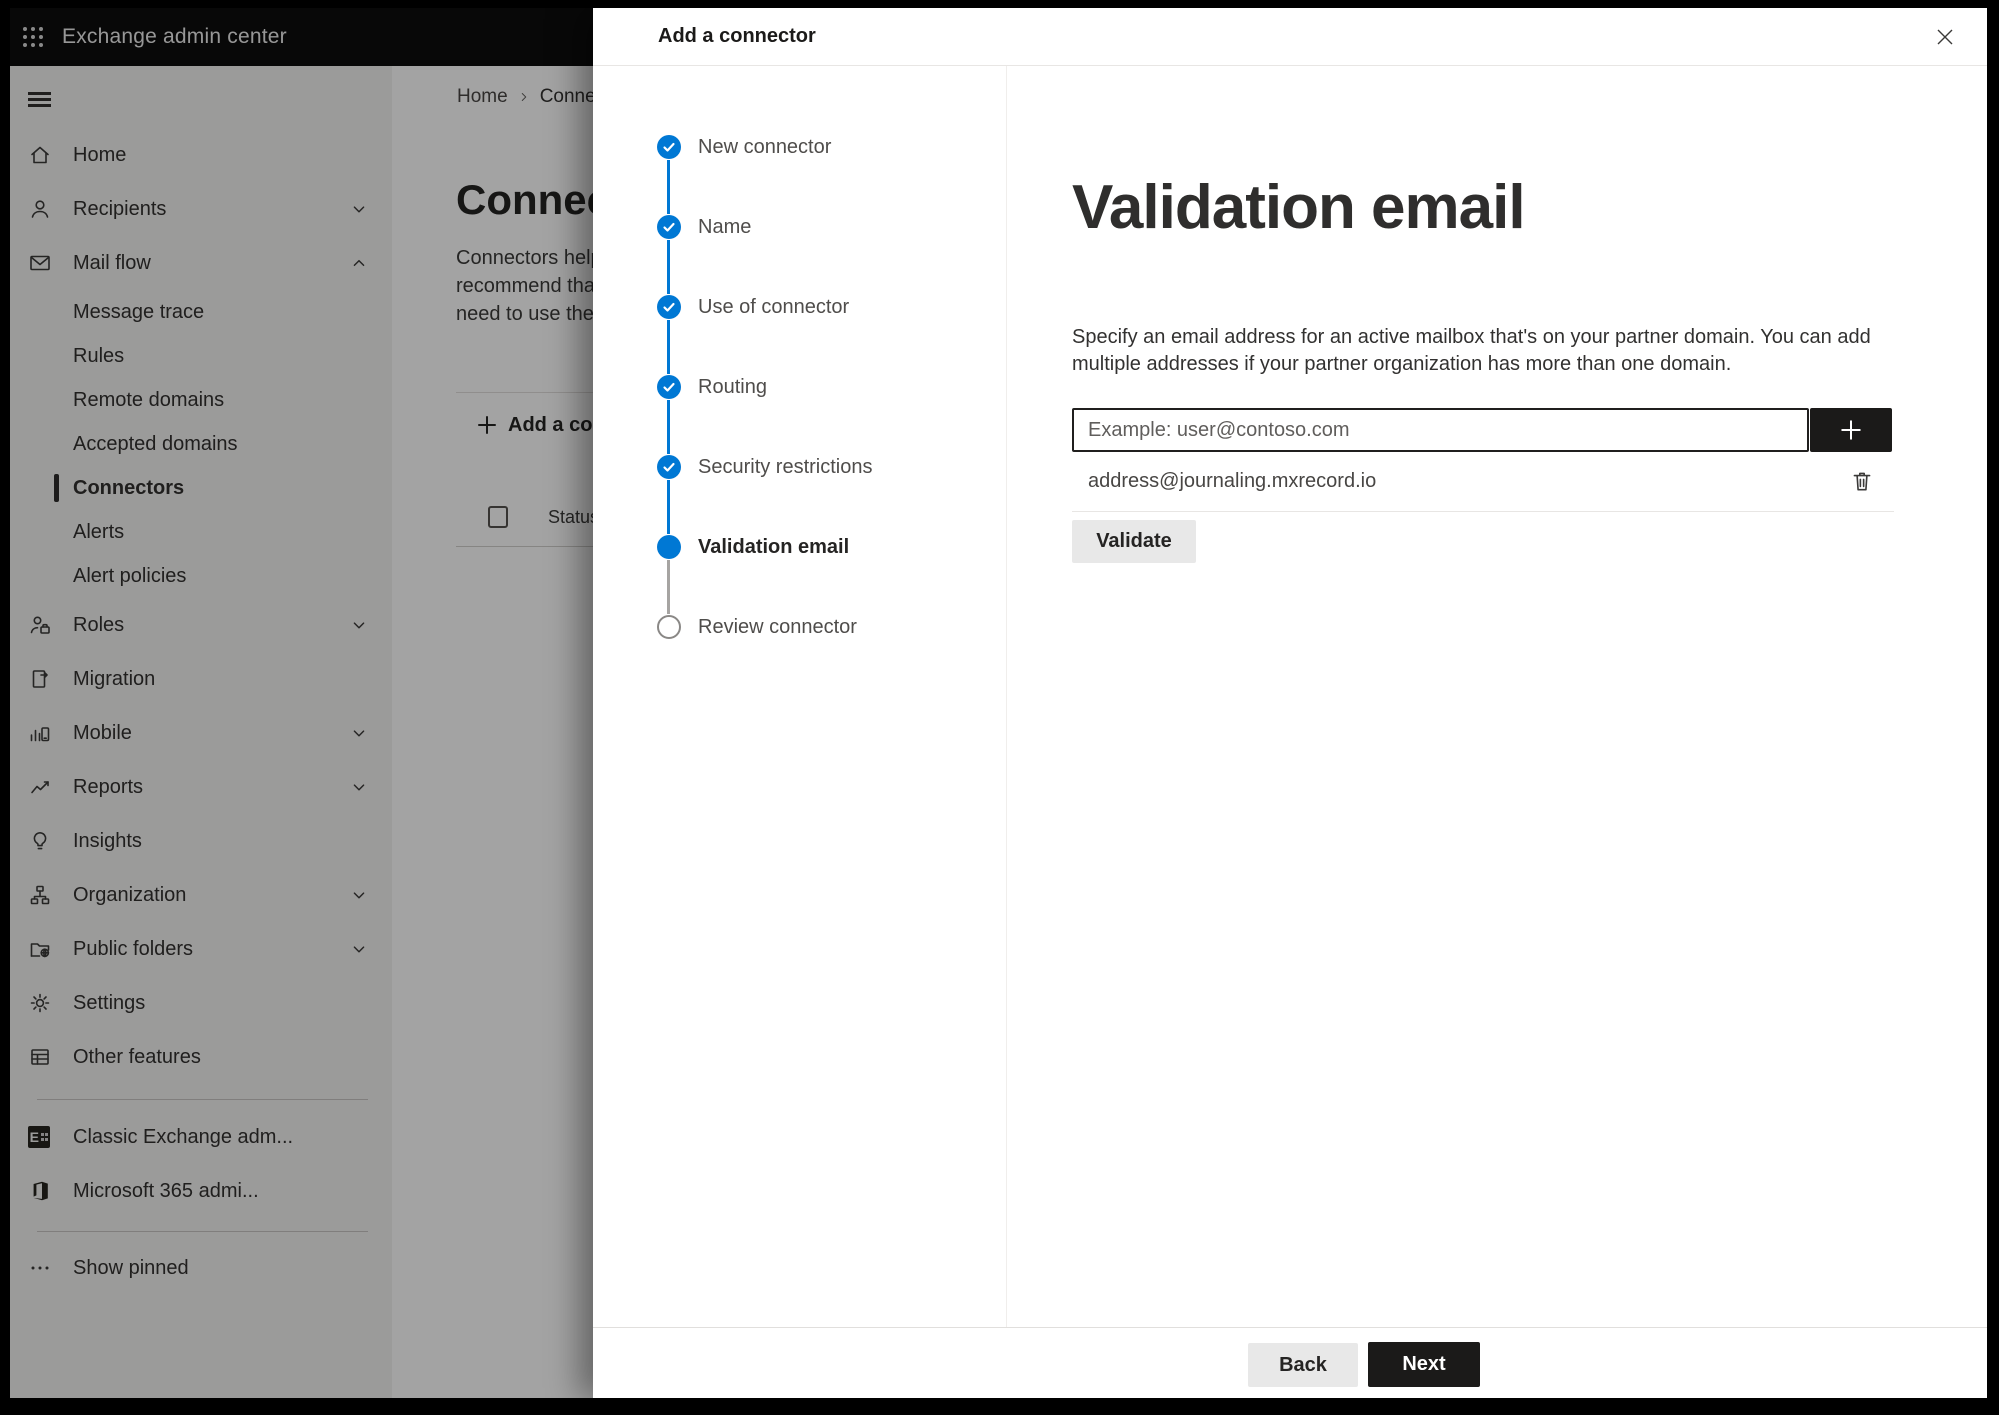 The height and width of the screenshot is (1415, 1999). What do you see at coordinates (765, 467) in the screenshot?
I see `step-security-restrictions: Security restrictions` at bounding box center [765, 467].